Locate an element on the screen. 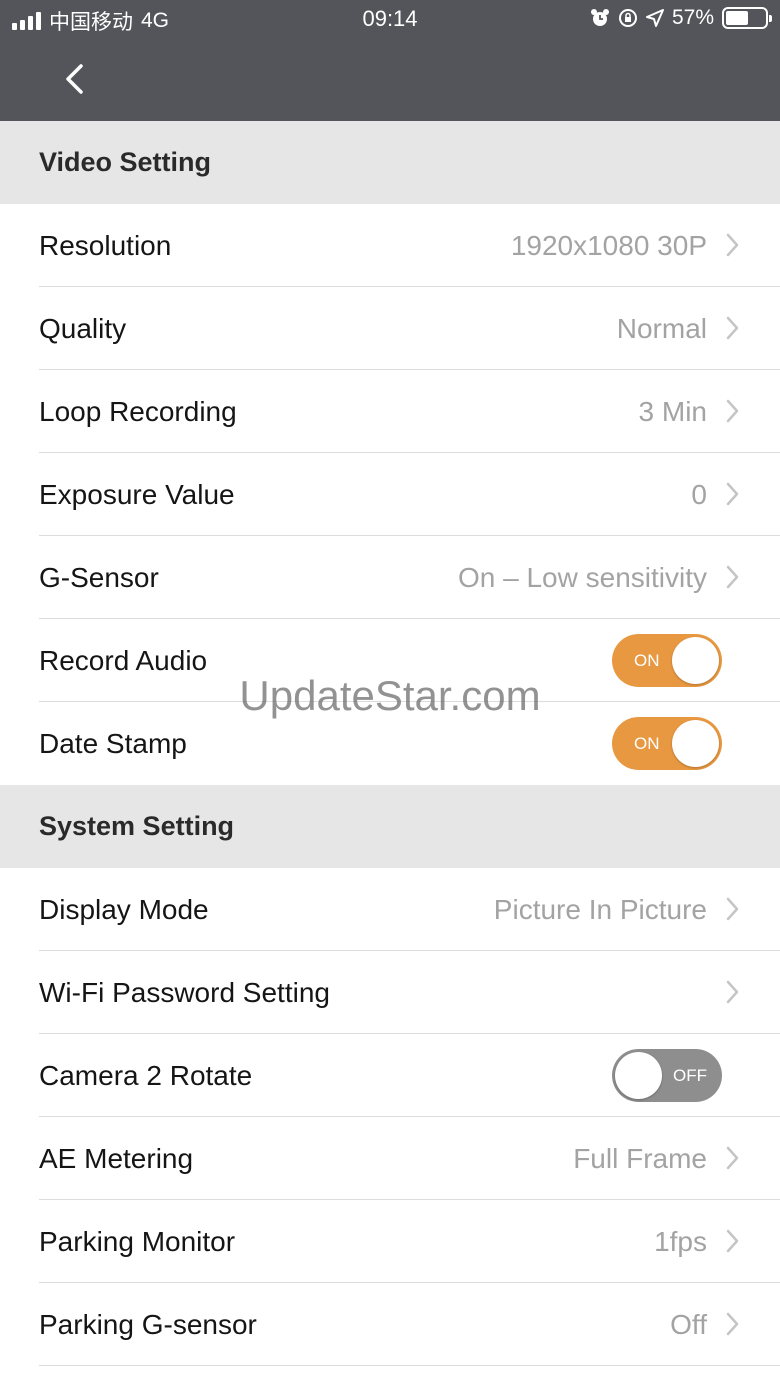 The height and width of the screenshot is (1387, 780). setting-label: AE Metering is located at coordinates (116, 1158).